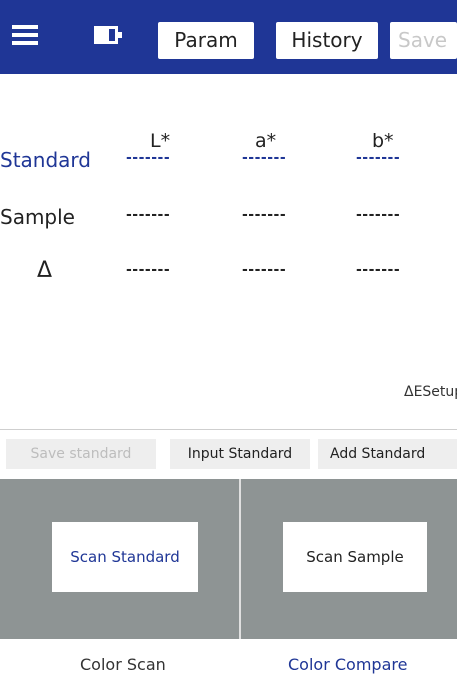 This screenshot has width=457, height=691. I want to click on tab-color-compare: Color Compare, so click(347, 664).